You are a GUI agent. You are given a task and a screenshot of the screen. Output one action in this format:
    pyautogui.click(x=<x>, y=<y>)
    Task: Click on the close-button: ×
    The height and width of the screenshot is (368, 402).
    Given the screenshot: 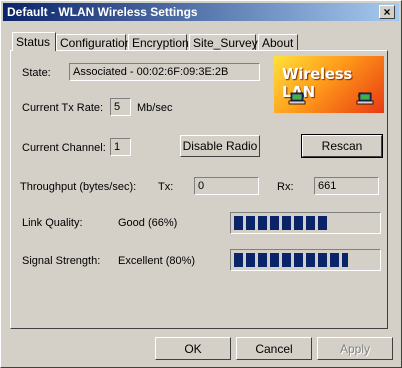 What is the action you would take?
    pyautogui.click(x=387, y=12)
    